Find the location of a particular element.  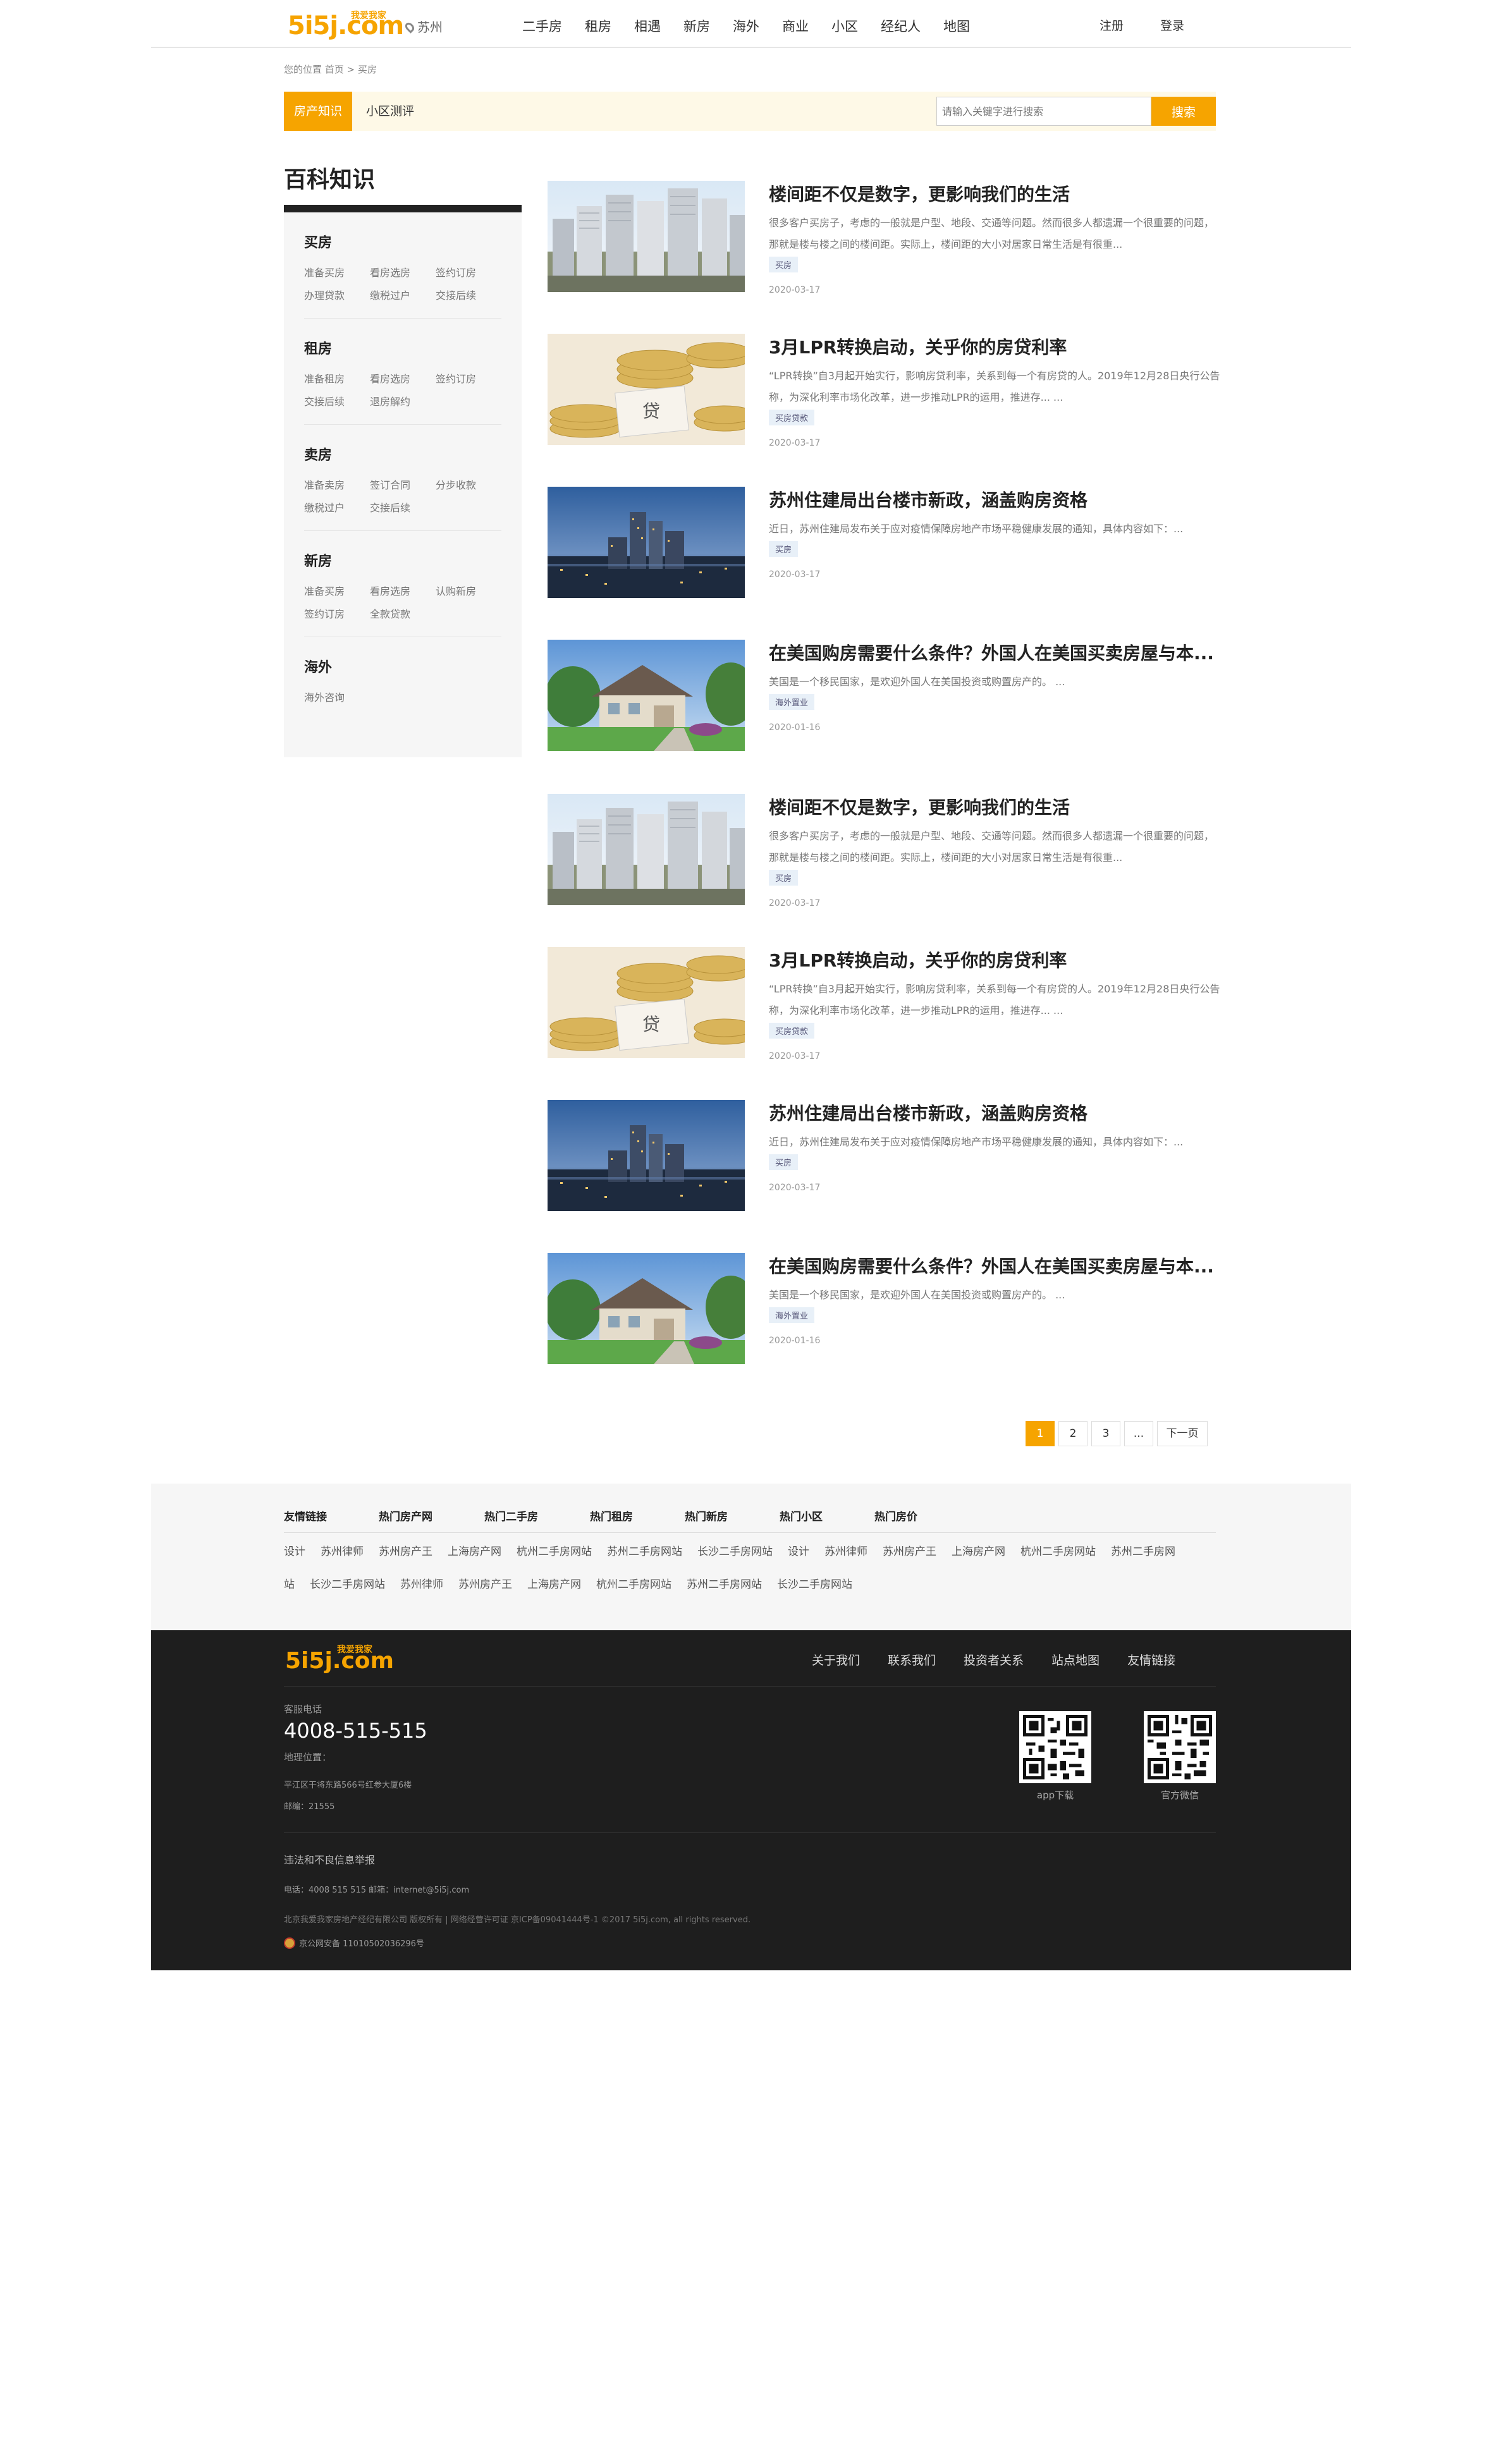

category-link: 分步收款 is located at coordinates (469, 484).